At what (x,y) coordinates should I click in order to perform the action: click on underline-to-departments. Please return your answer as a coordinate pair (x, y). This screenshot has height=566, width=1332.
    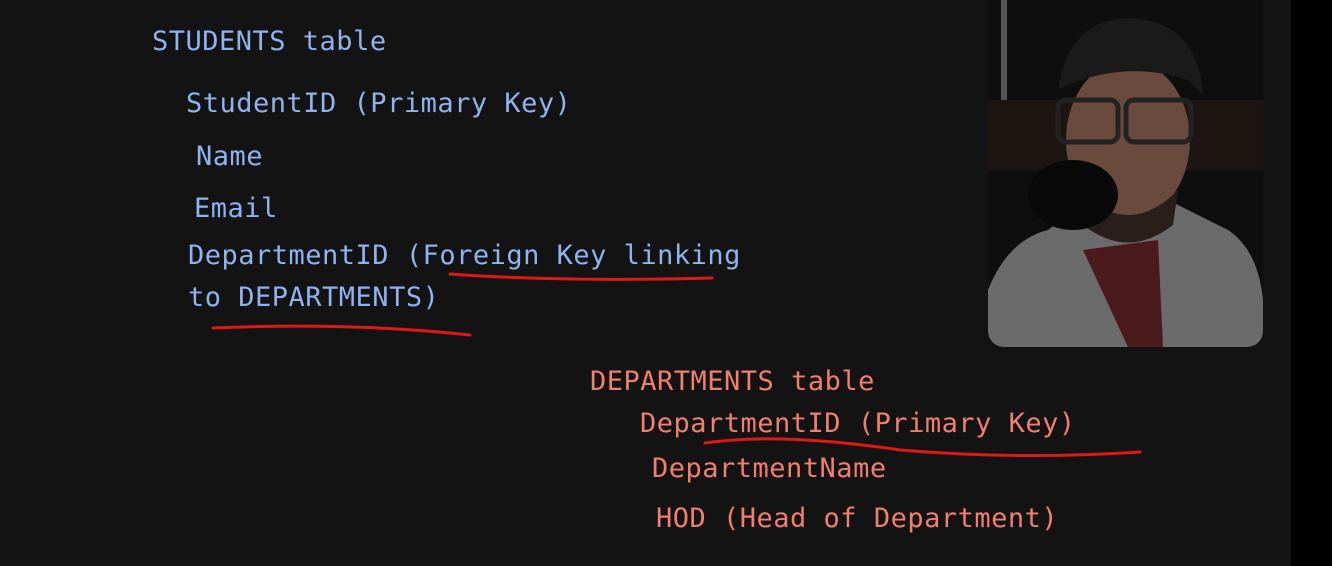
    Looking at the image, I should click on (341, 330).